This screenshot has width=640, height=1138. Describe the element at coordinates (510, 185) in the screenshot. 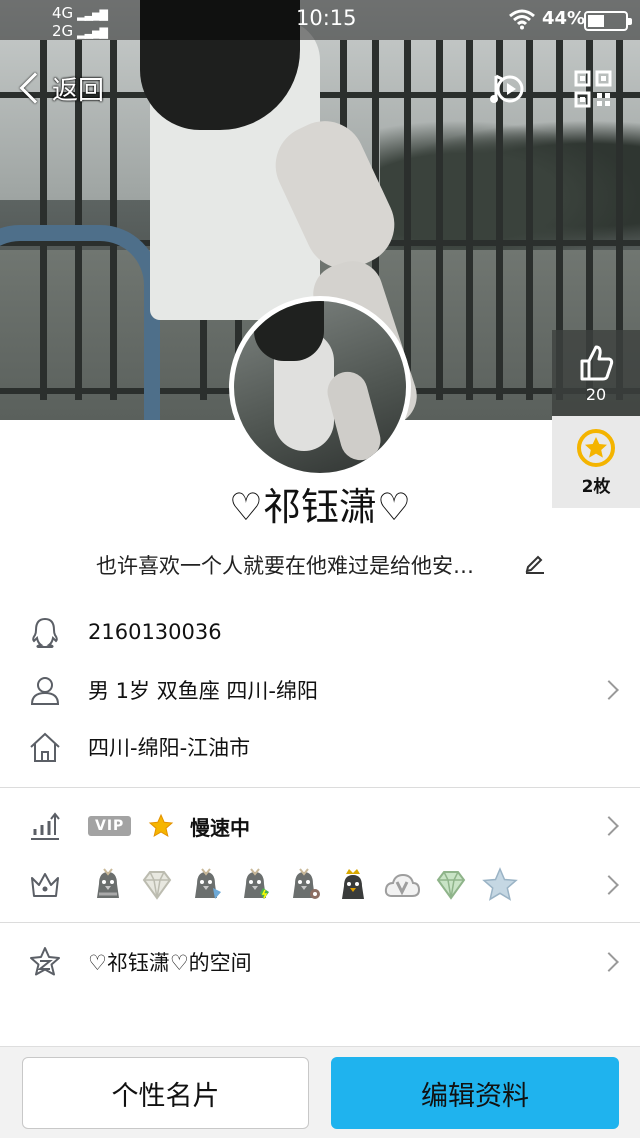

I see `cover-trees` at that location.